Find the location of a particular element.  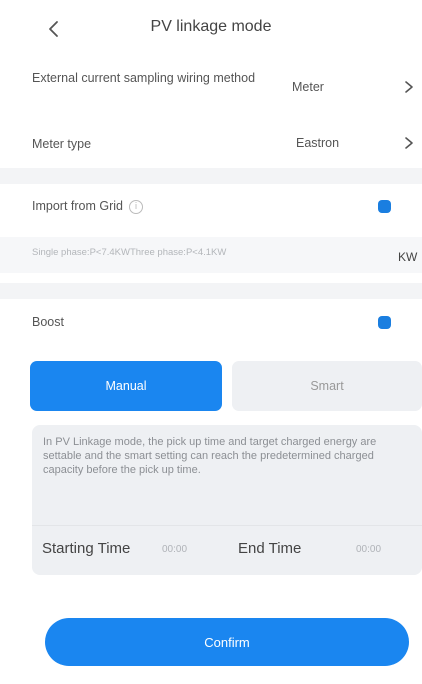

power-limit-row: KW is located at coordinates (211, 255).